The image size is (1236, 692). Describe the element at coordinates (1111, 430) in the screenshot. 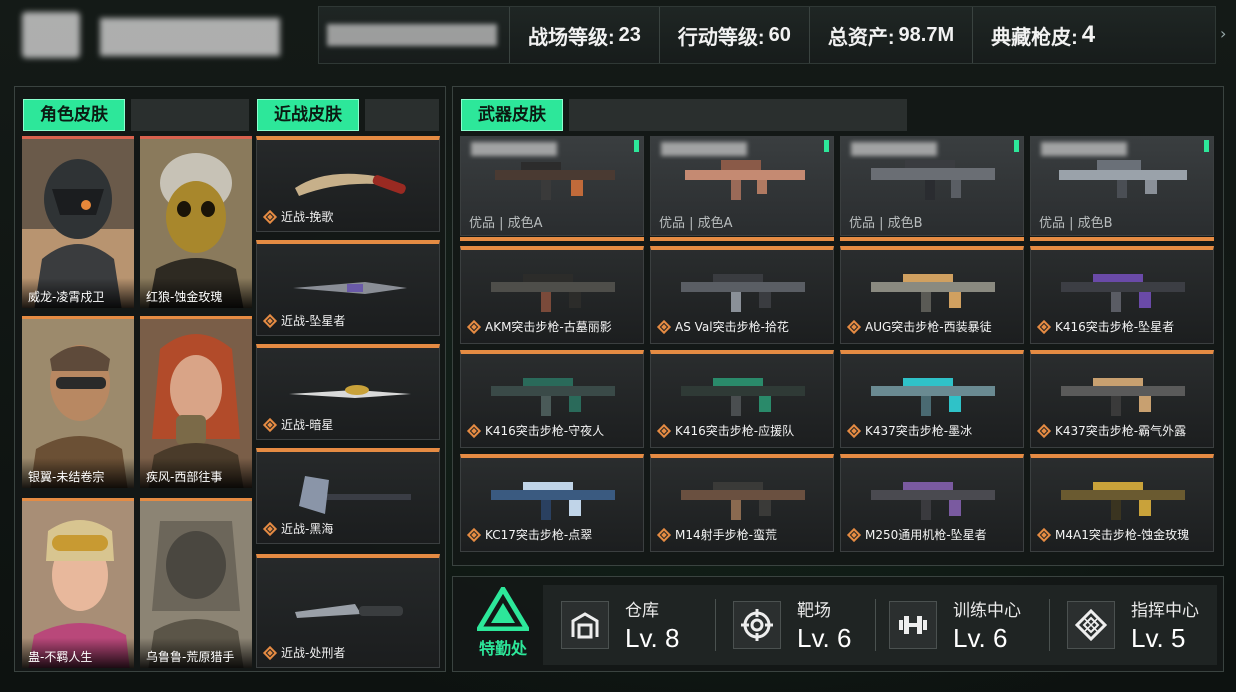

I see `weapon-skin-label: K437突击步枪-霸气外露` at that location.